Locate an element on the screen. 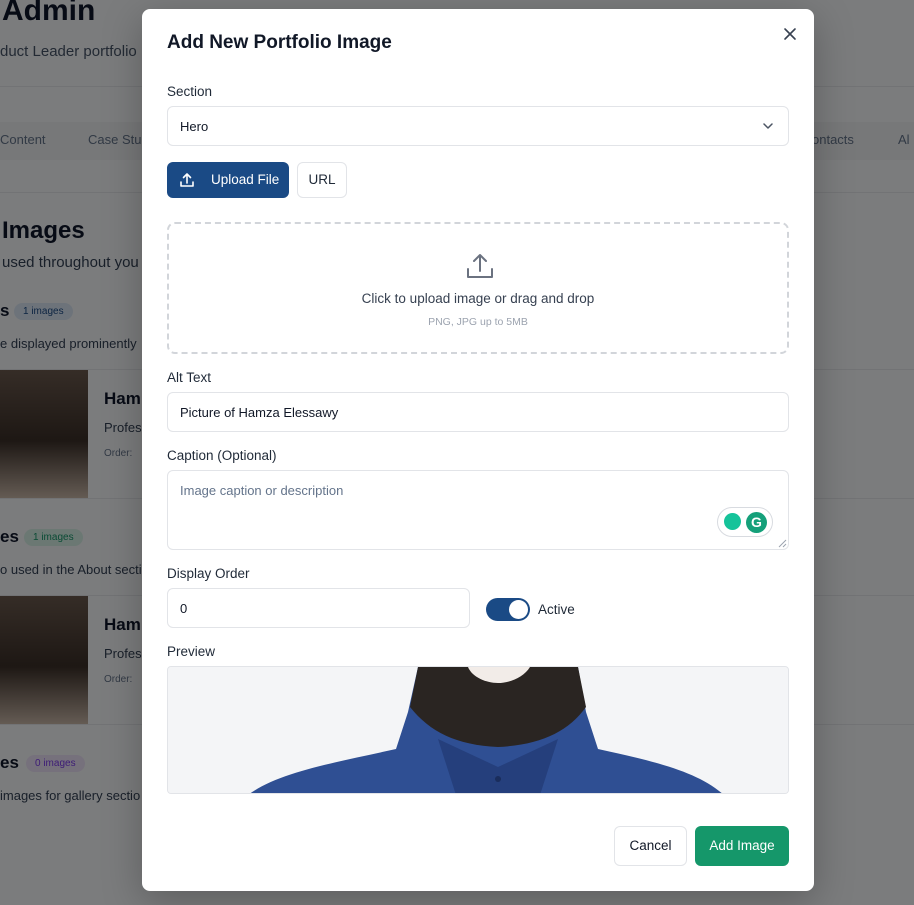 The image size is (914, 905). display-order-label: Display Order is located at coordinates (208, 573).